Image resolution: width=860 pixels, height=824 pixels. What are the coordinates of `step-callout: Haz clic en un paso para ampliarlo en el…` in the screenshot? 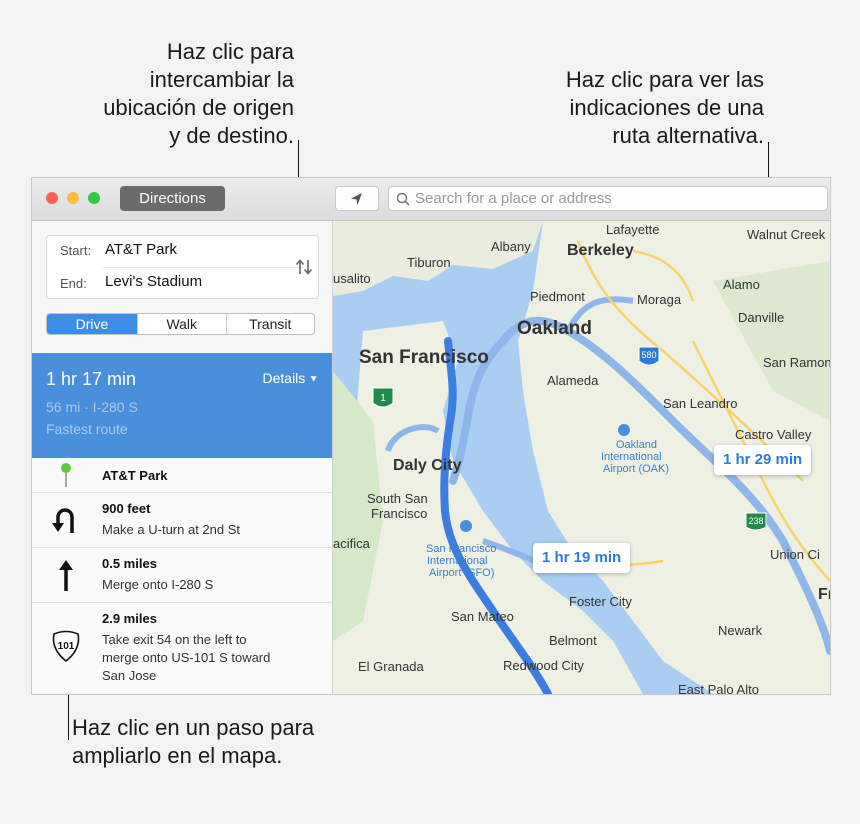 It's located at (193, 742).